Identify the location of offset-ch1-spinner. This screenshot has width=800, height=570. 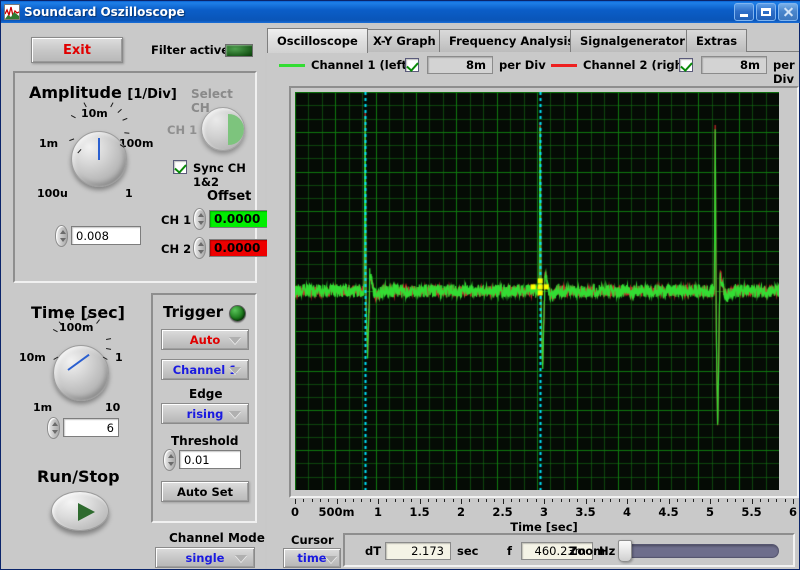
(199, 219).